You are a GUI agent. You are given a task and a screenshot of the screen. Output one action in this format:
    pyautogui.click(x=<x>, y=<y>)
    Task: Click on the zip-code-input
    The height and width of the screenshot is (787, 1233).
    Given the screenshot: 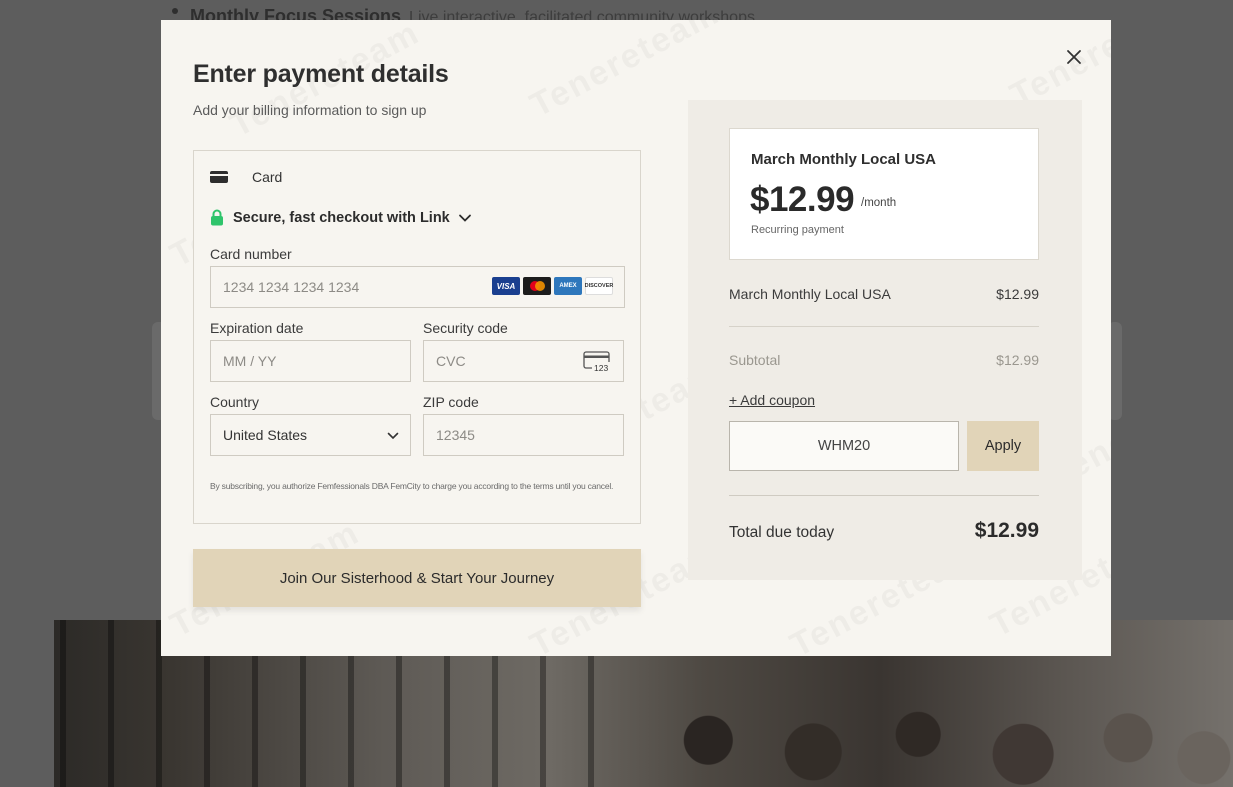 What is the action you would take?
    pyautogui.click(x=523, y=435)
    